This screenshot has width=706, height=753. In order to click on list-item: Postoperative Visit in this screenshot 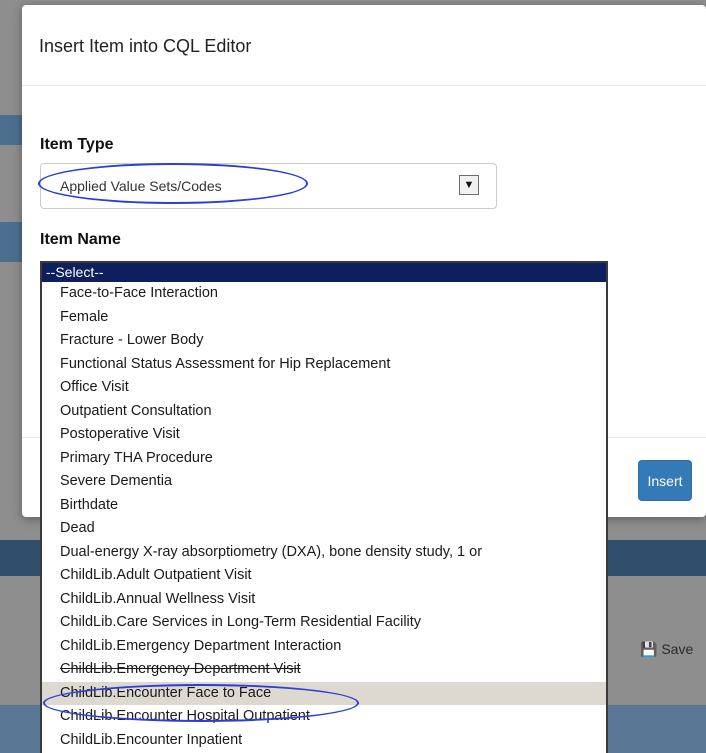, I will do `click(324, 435)`.